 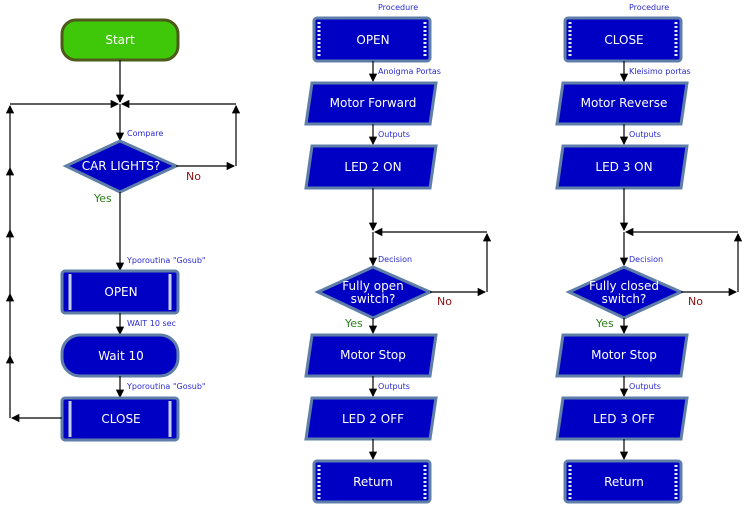 I want to click on output-text-4: LED 2 OFF, so click(x=373, y=419).